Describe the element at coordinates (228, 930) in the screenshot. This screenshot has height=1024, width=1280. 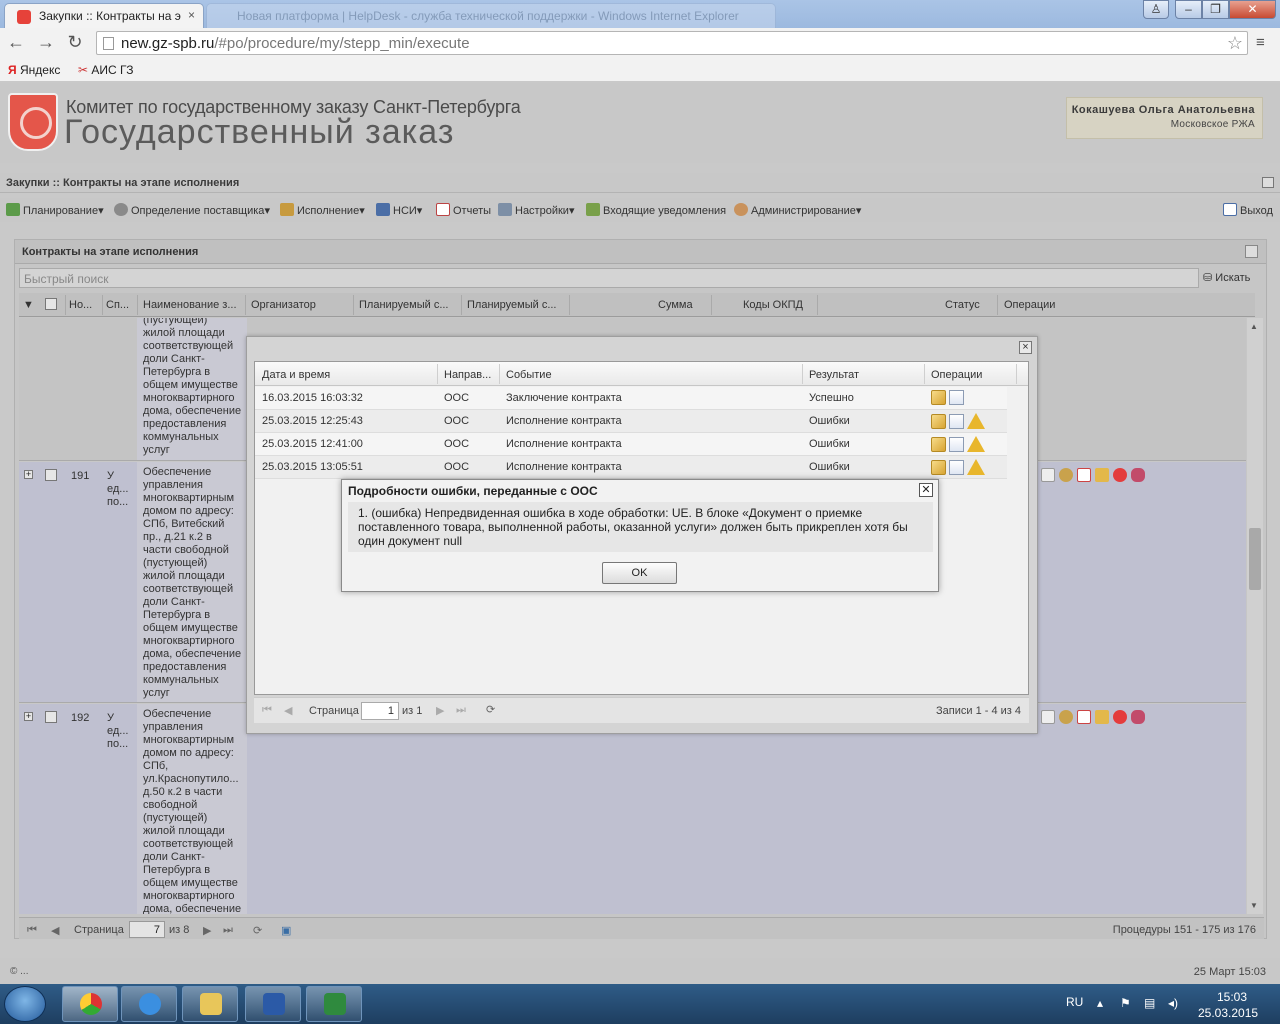
I see `last-page-icon: ⏭` at that location.